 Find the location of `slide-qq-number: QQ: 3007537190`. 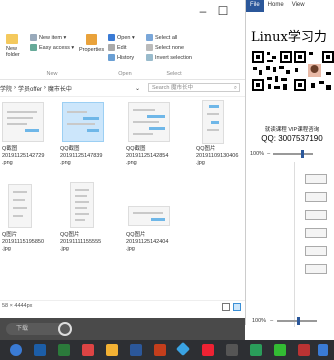

slide-qq-number: QQ: 3007537190 is located at coordinates (292, 138).